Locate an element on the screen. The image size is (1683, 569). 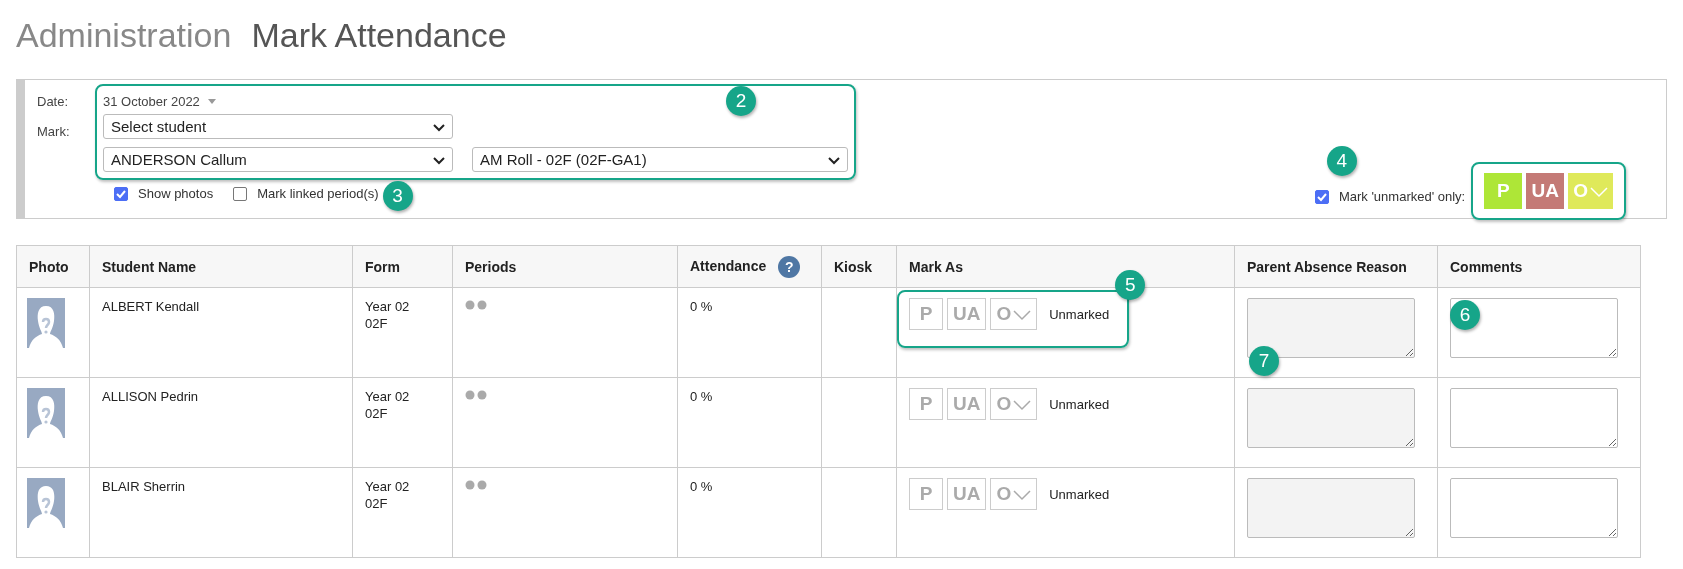
column-header: Kiosk is located at coordinates (853, 266).